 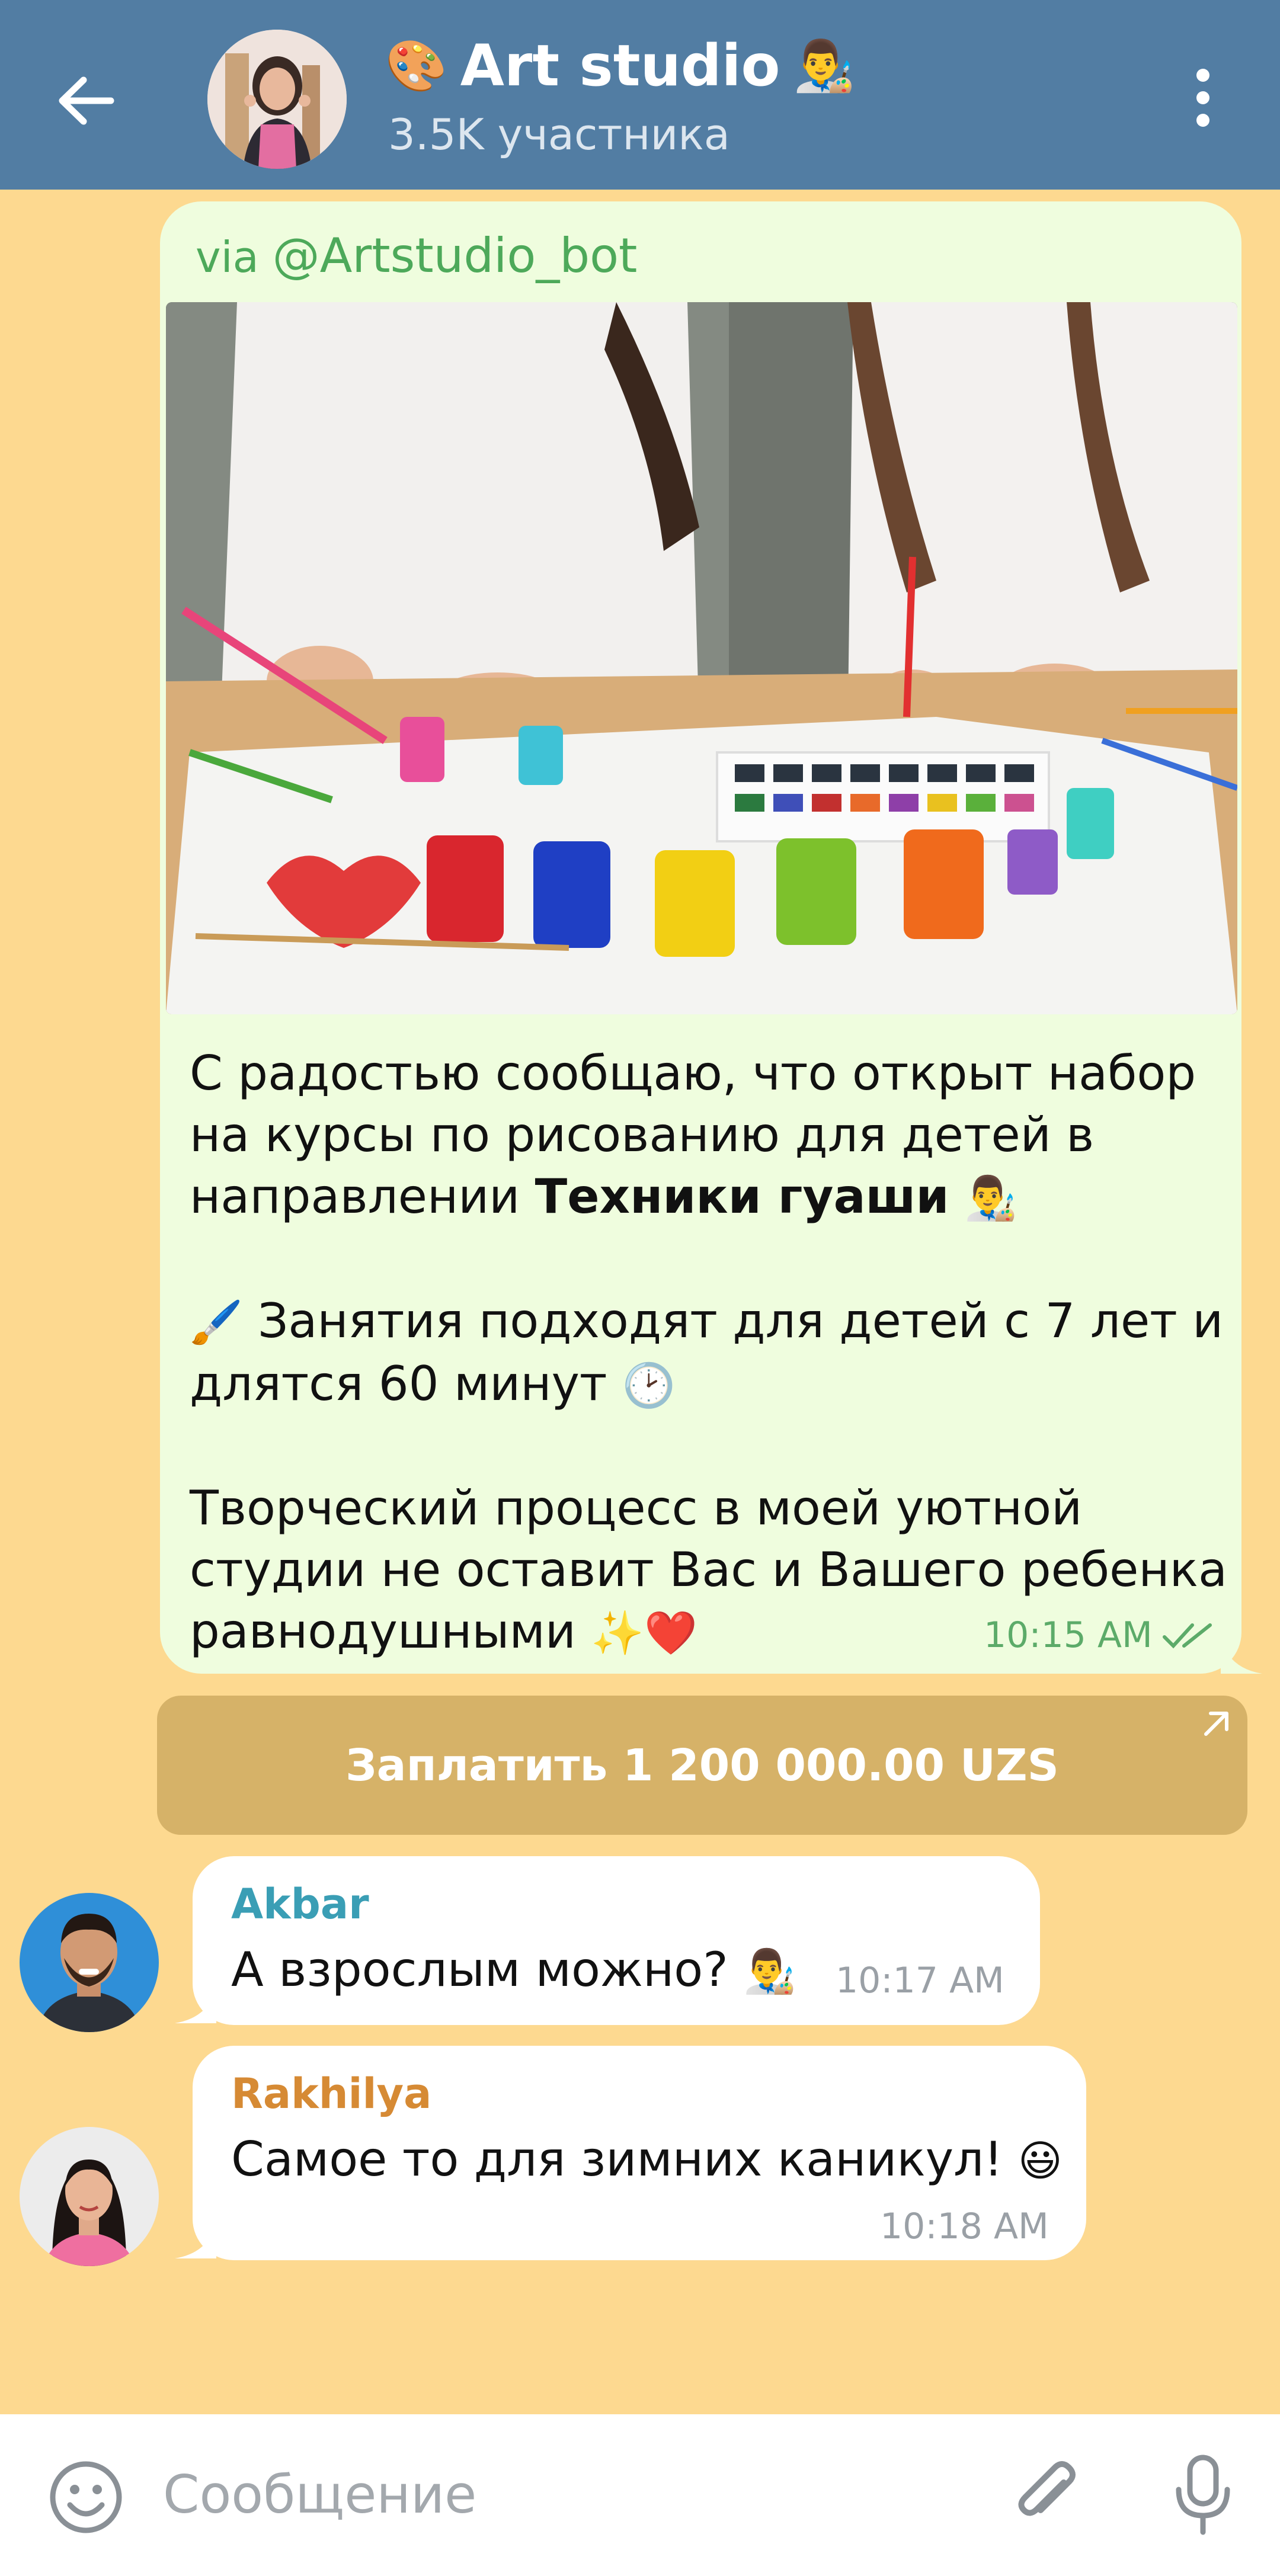 I want to click on post-text-line: студии не оставит Вас и Вашего ребенка, so click(x=709, y=1569).